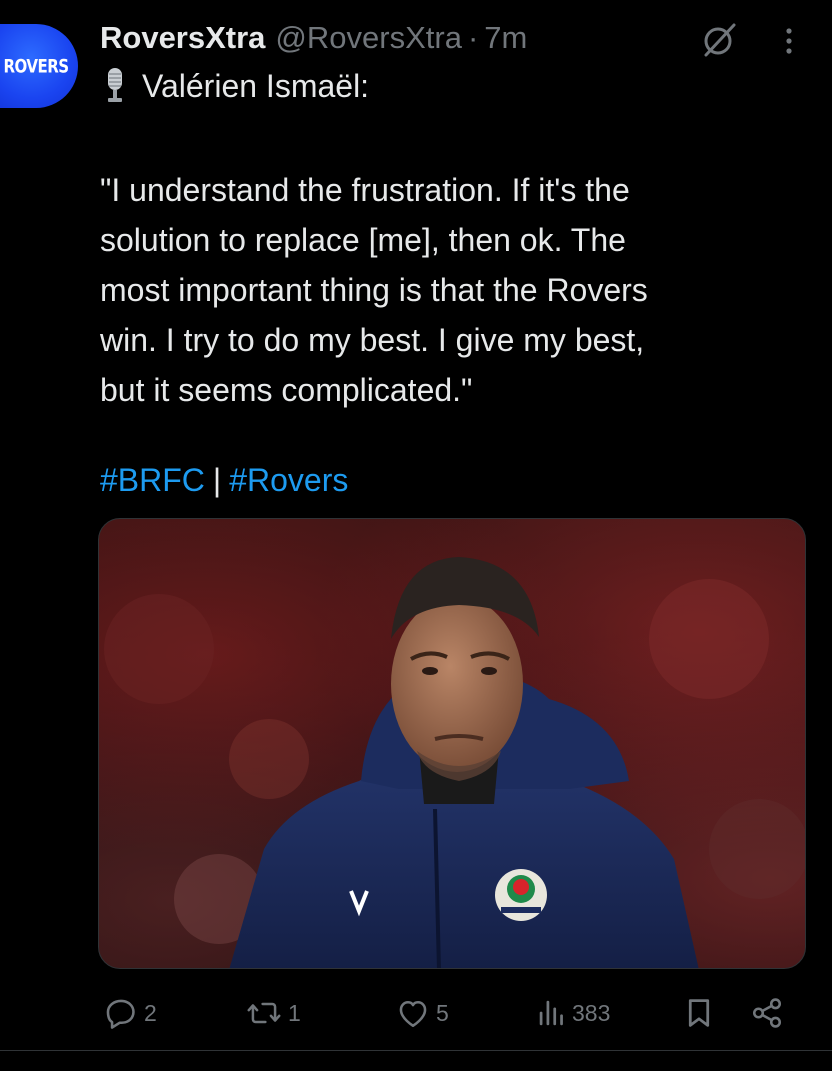 The image size is (832, 1071). I want to click on bookmark-button, so click(702, 1013).